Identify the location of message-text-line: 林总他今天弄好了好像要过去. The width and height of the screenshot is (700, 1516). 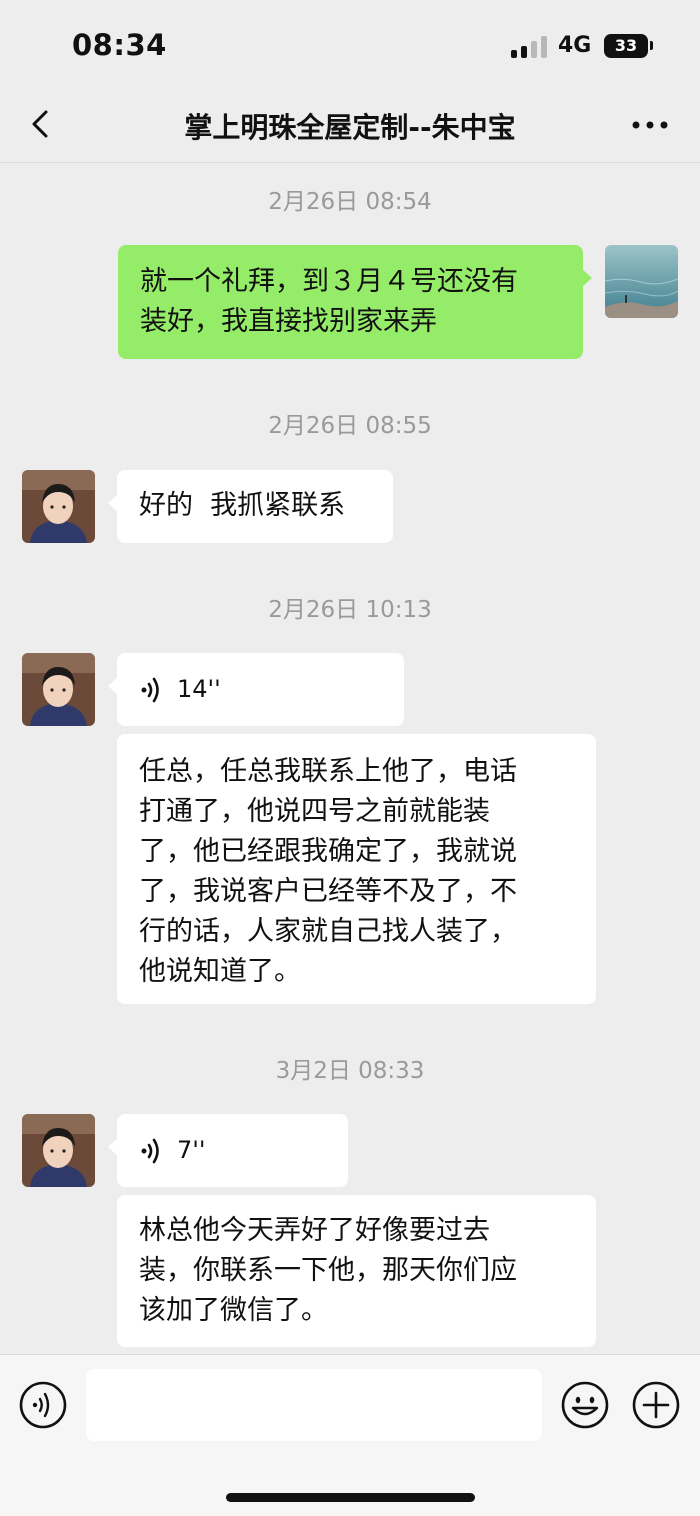
(314, 1230).